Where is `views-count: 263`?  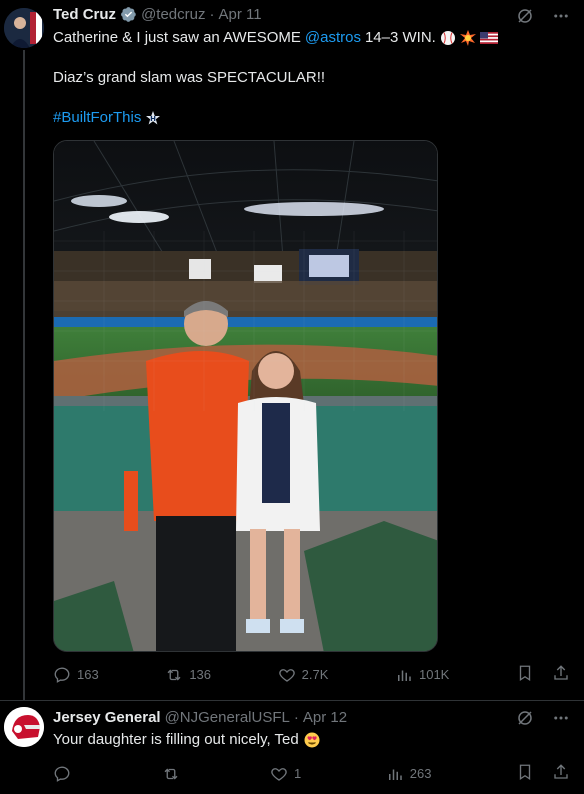 views-count: 263 is located at coordinates (420, 773).